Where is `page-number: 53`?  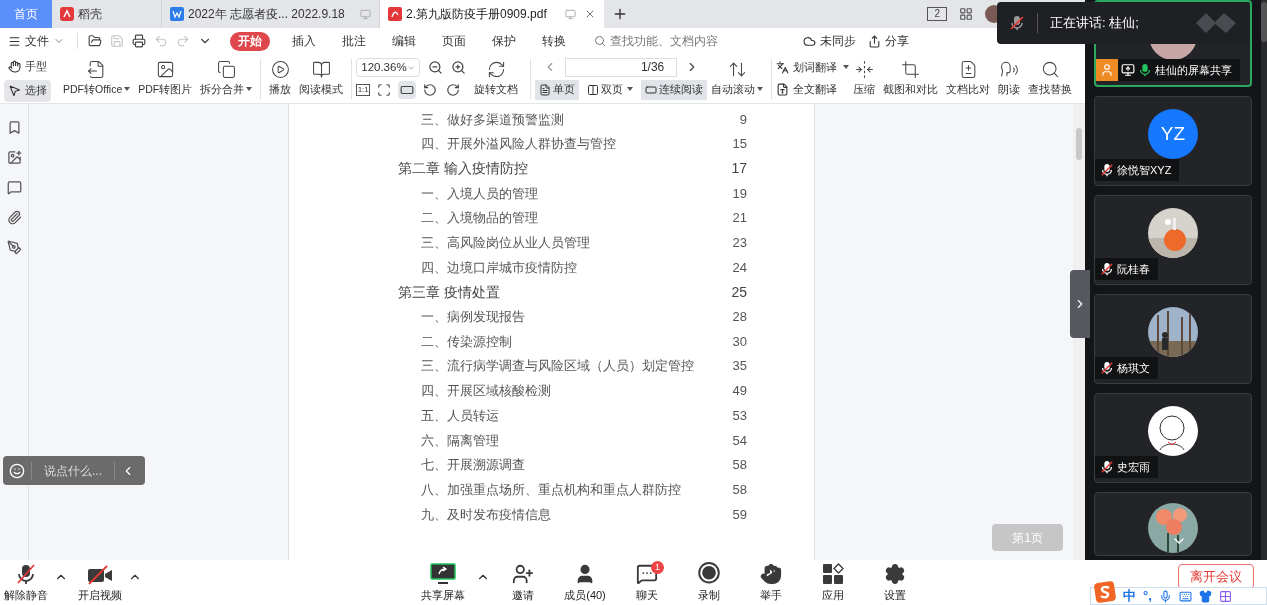
page-number: 53 is located at coordinates (739, 415).